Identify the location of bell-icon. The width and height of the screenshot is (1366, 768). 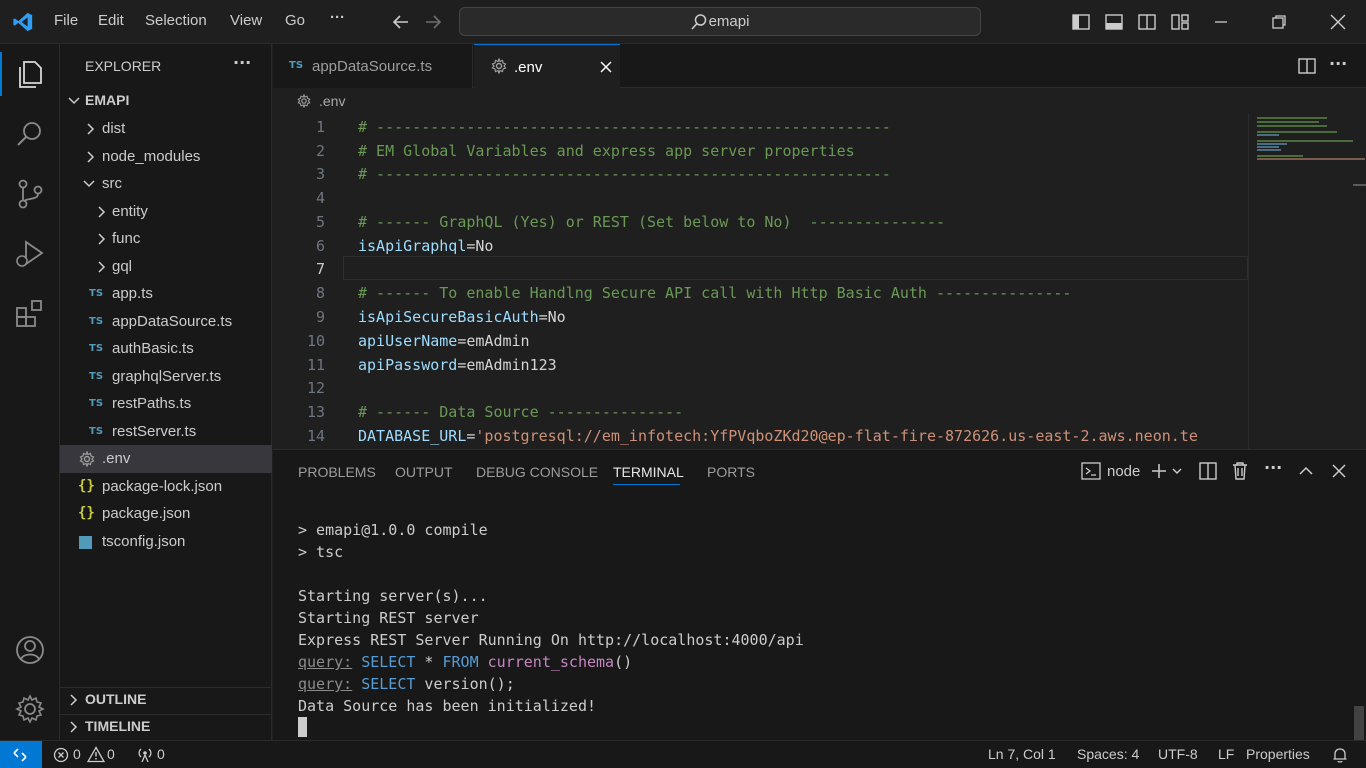
(1340, 755).